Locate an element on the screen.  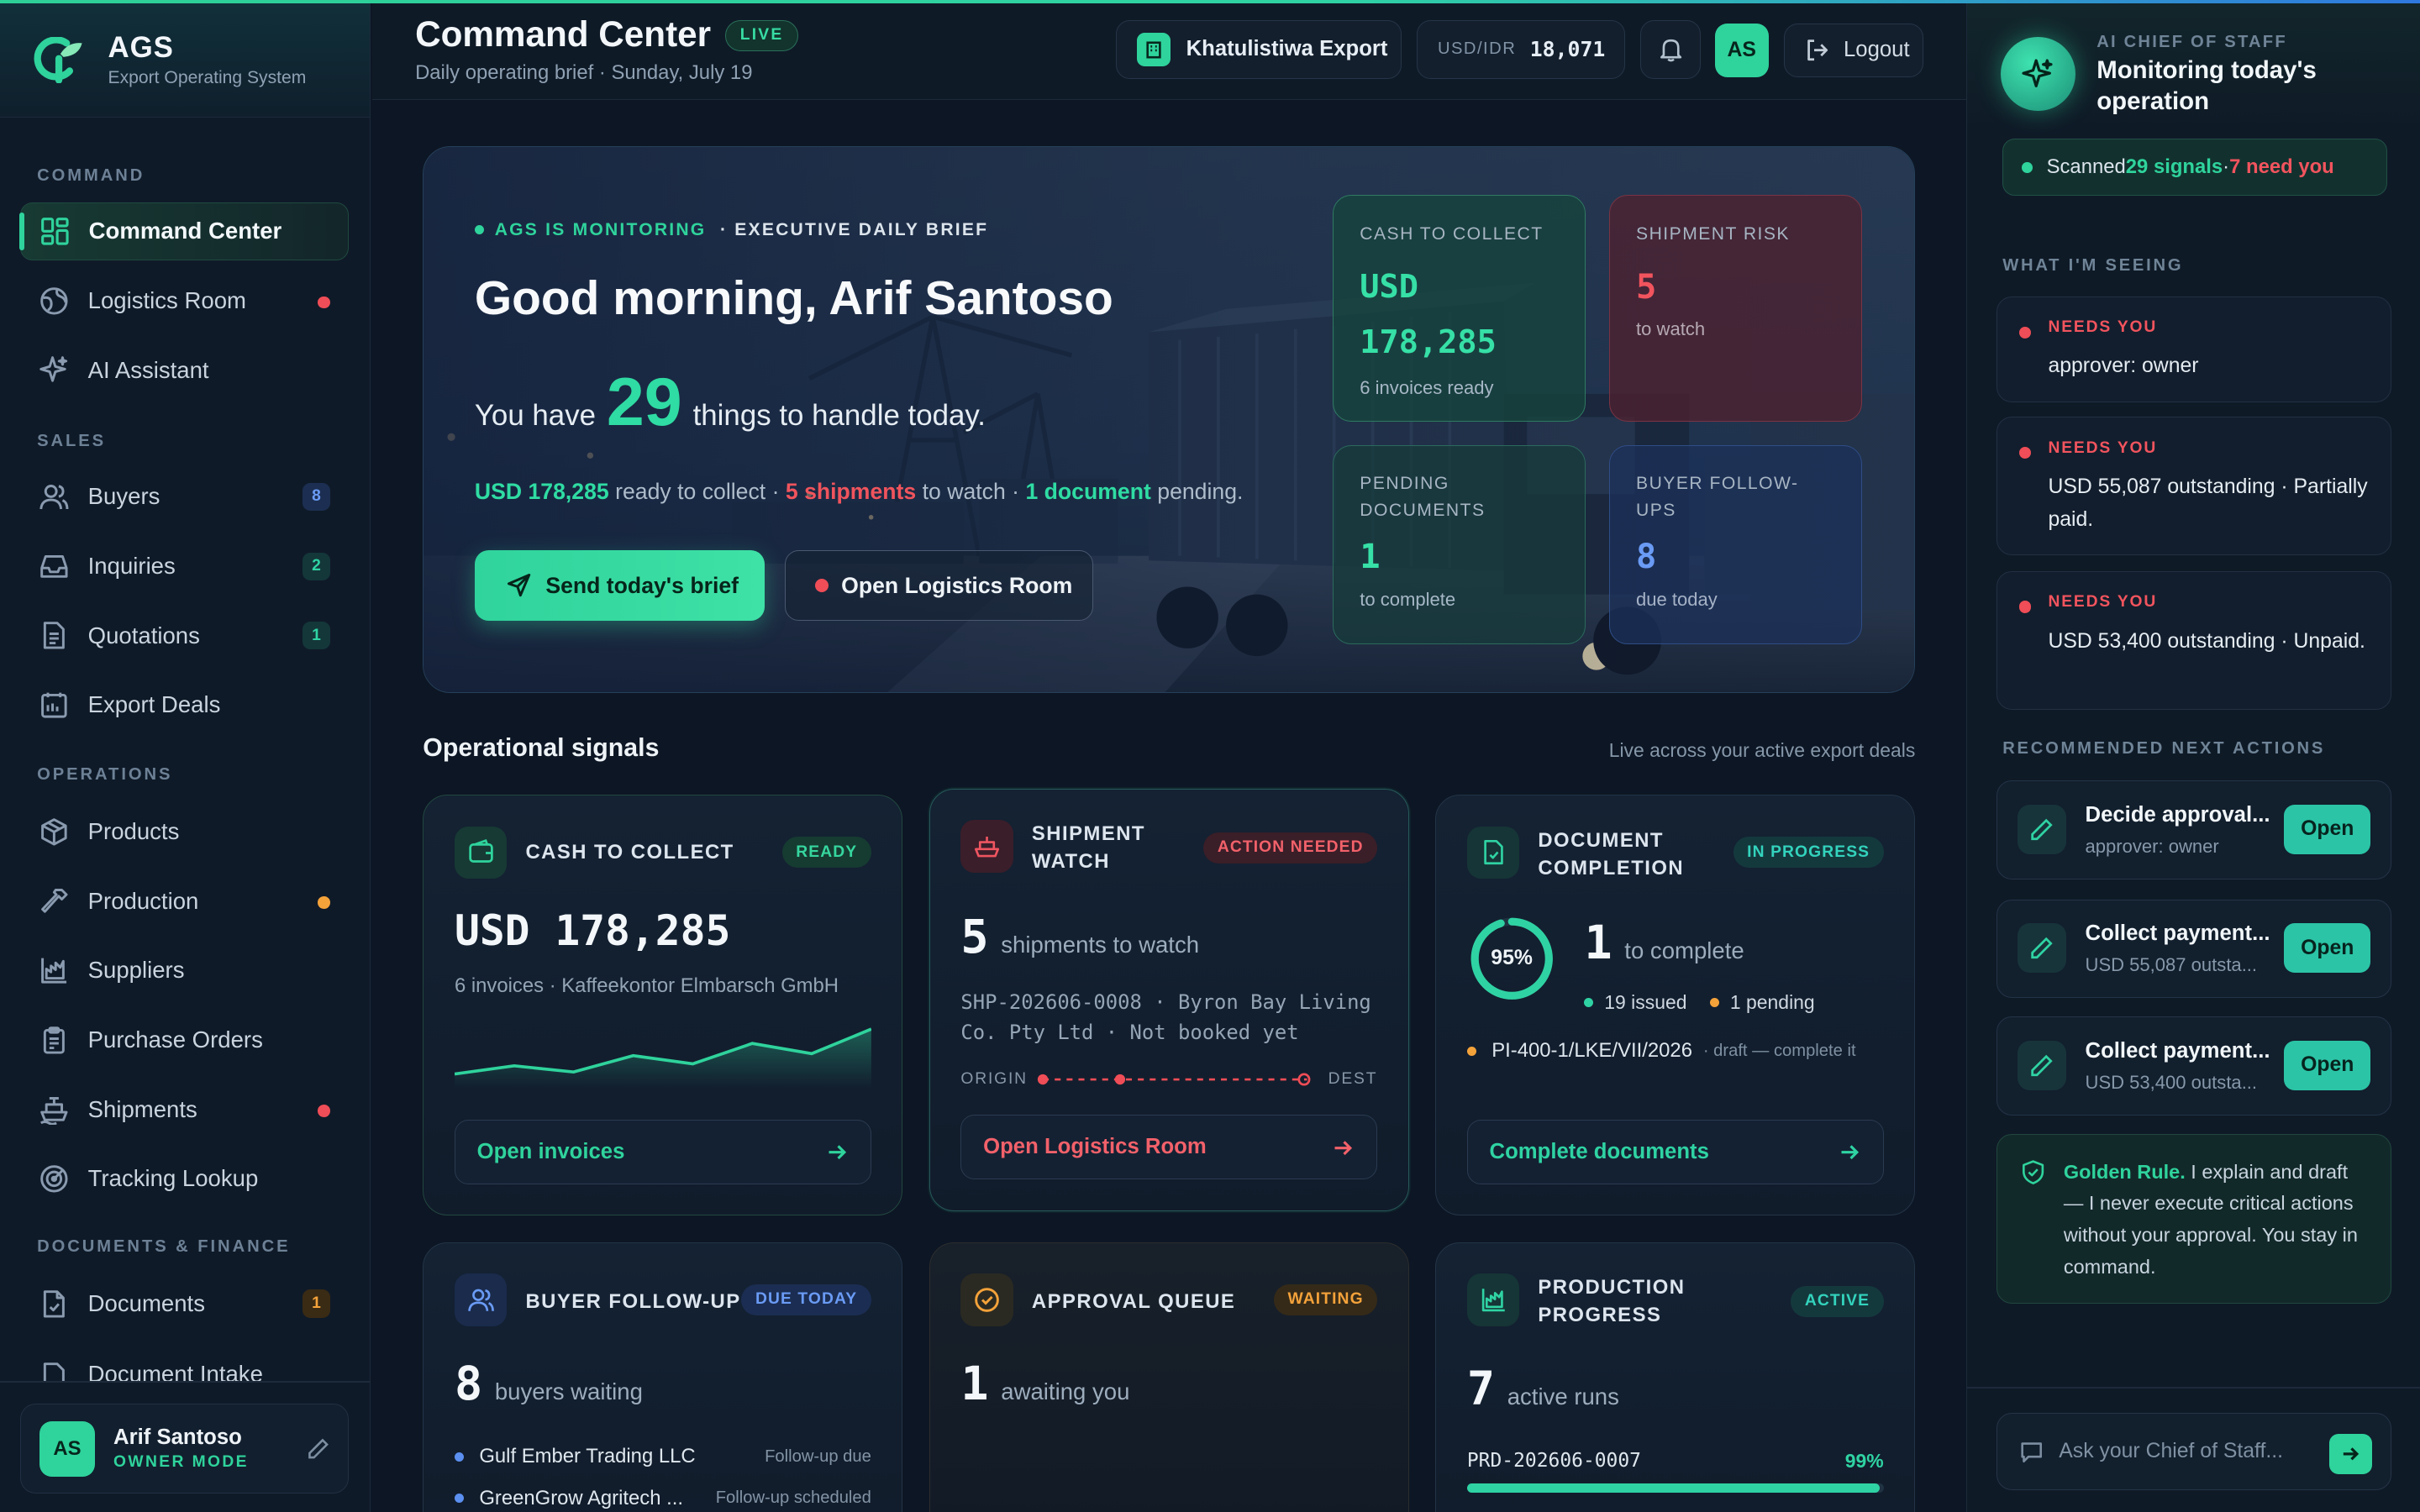
sidebar-item-inquiries: Inquiries 2 is located at coordinates (184, 566).